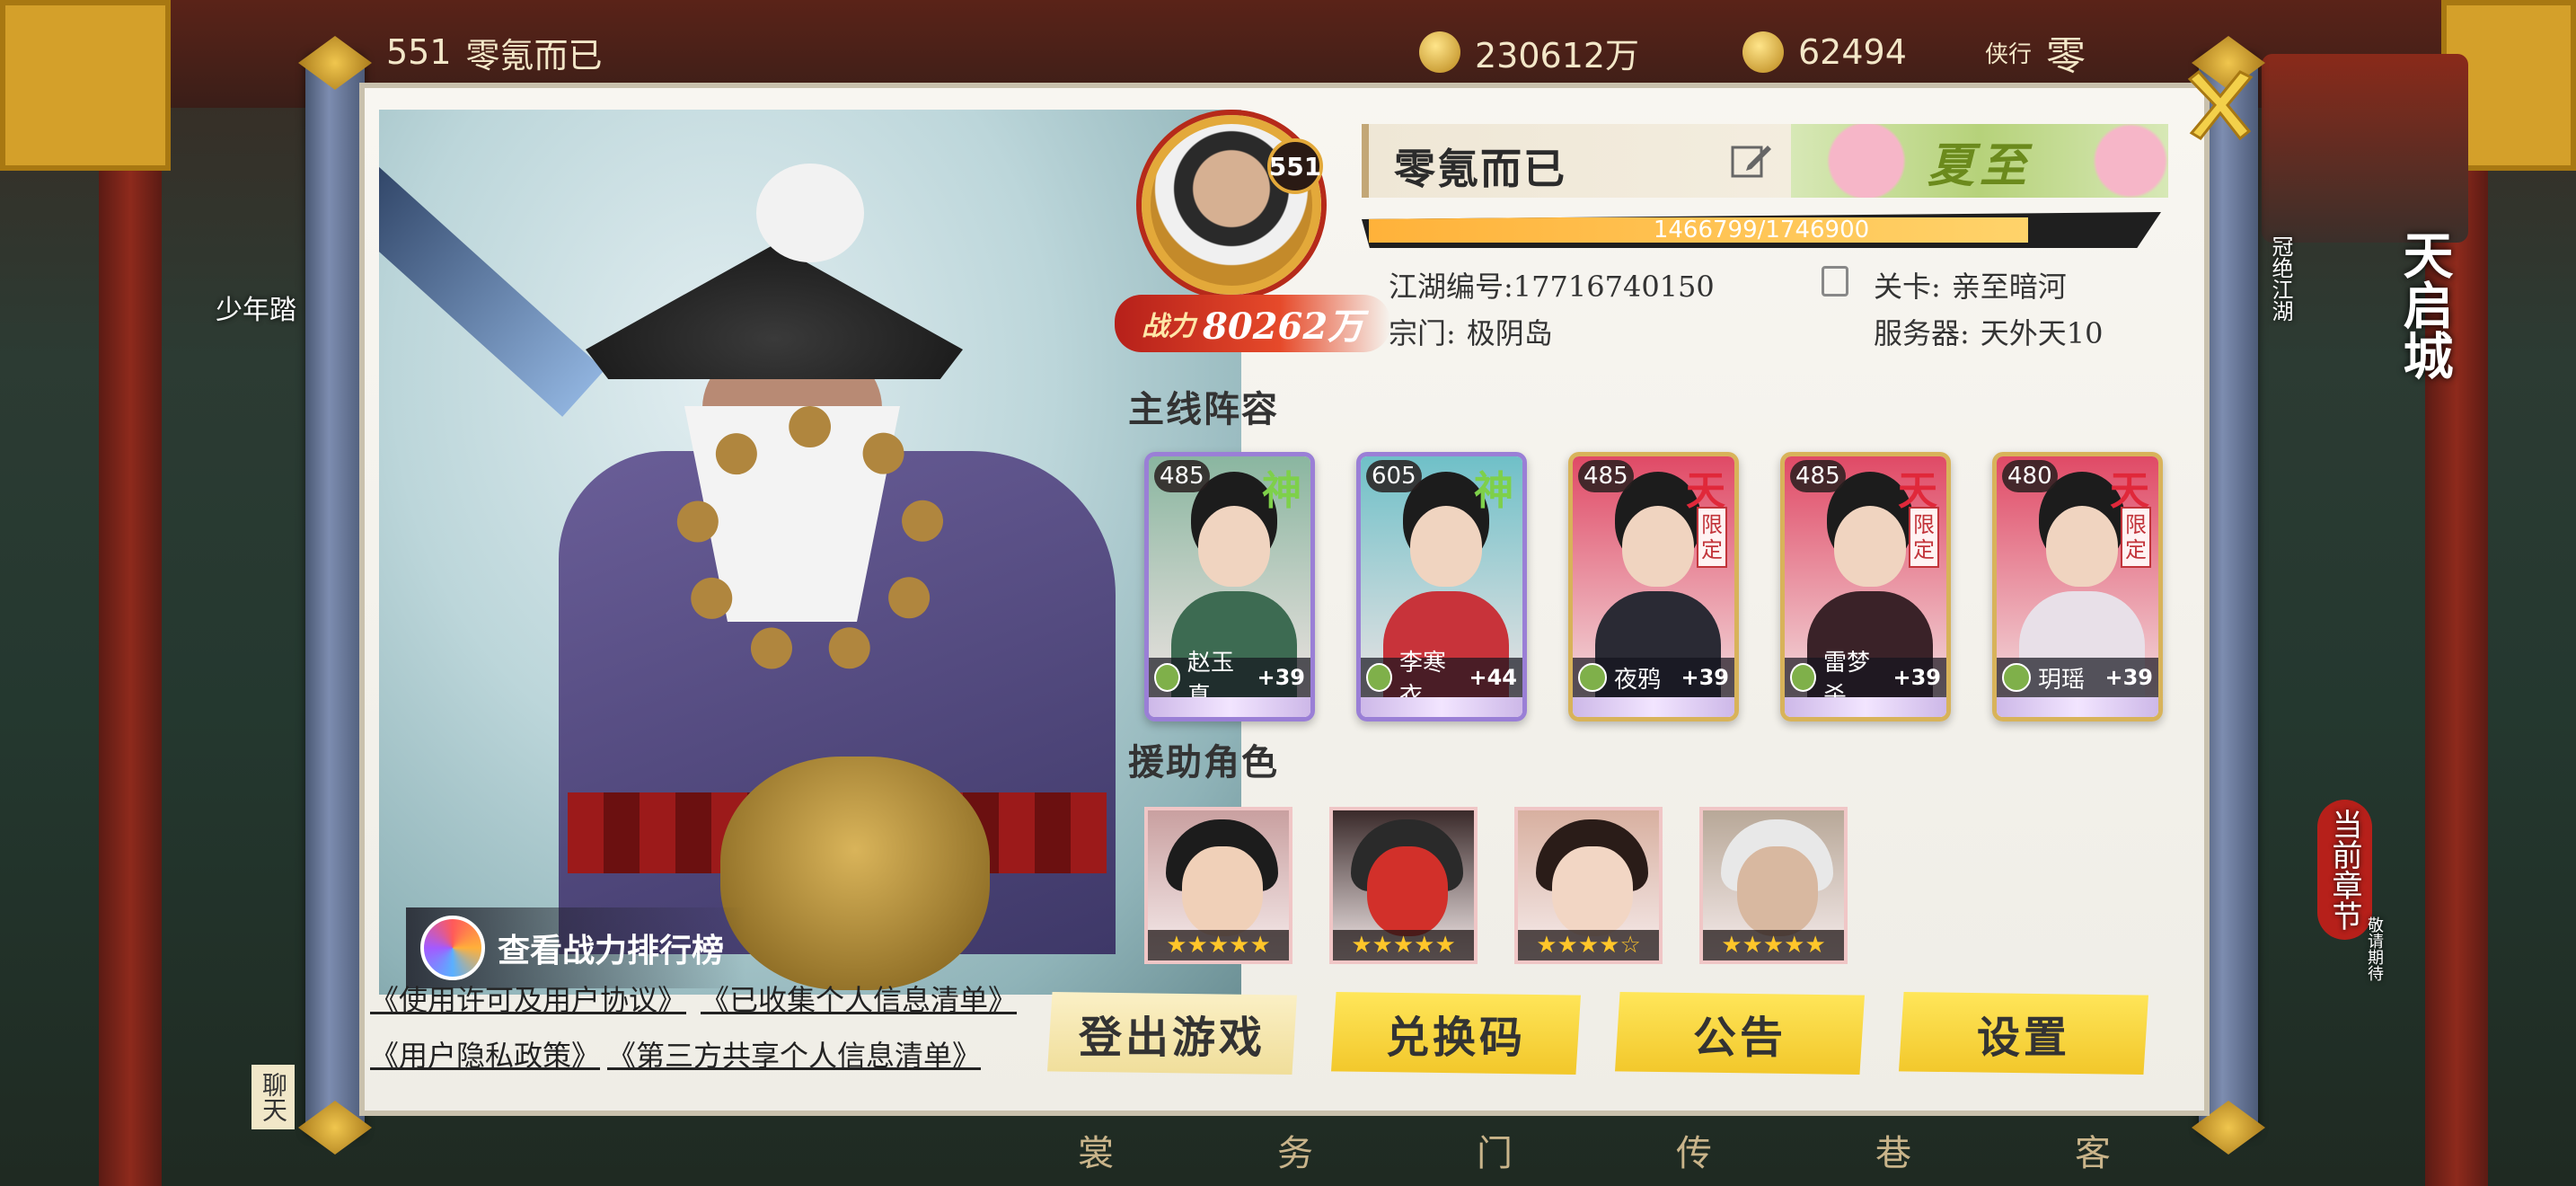 This screenshot has height=1186, width=2576. What do you see at coordinates (1422, 333) in the screenshot?
I see `sect-label: 宗门:` at bounding box center [1422, 333].